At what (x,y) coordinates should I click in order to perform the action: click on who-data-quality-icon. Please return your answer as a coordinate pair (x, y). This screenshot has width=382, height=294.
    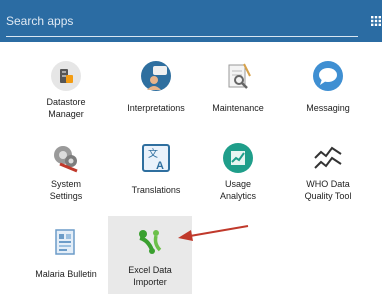
    Looking at the image, I should click on (328, 157).